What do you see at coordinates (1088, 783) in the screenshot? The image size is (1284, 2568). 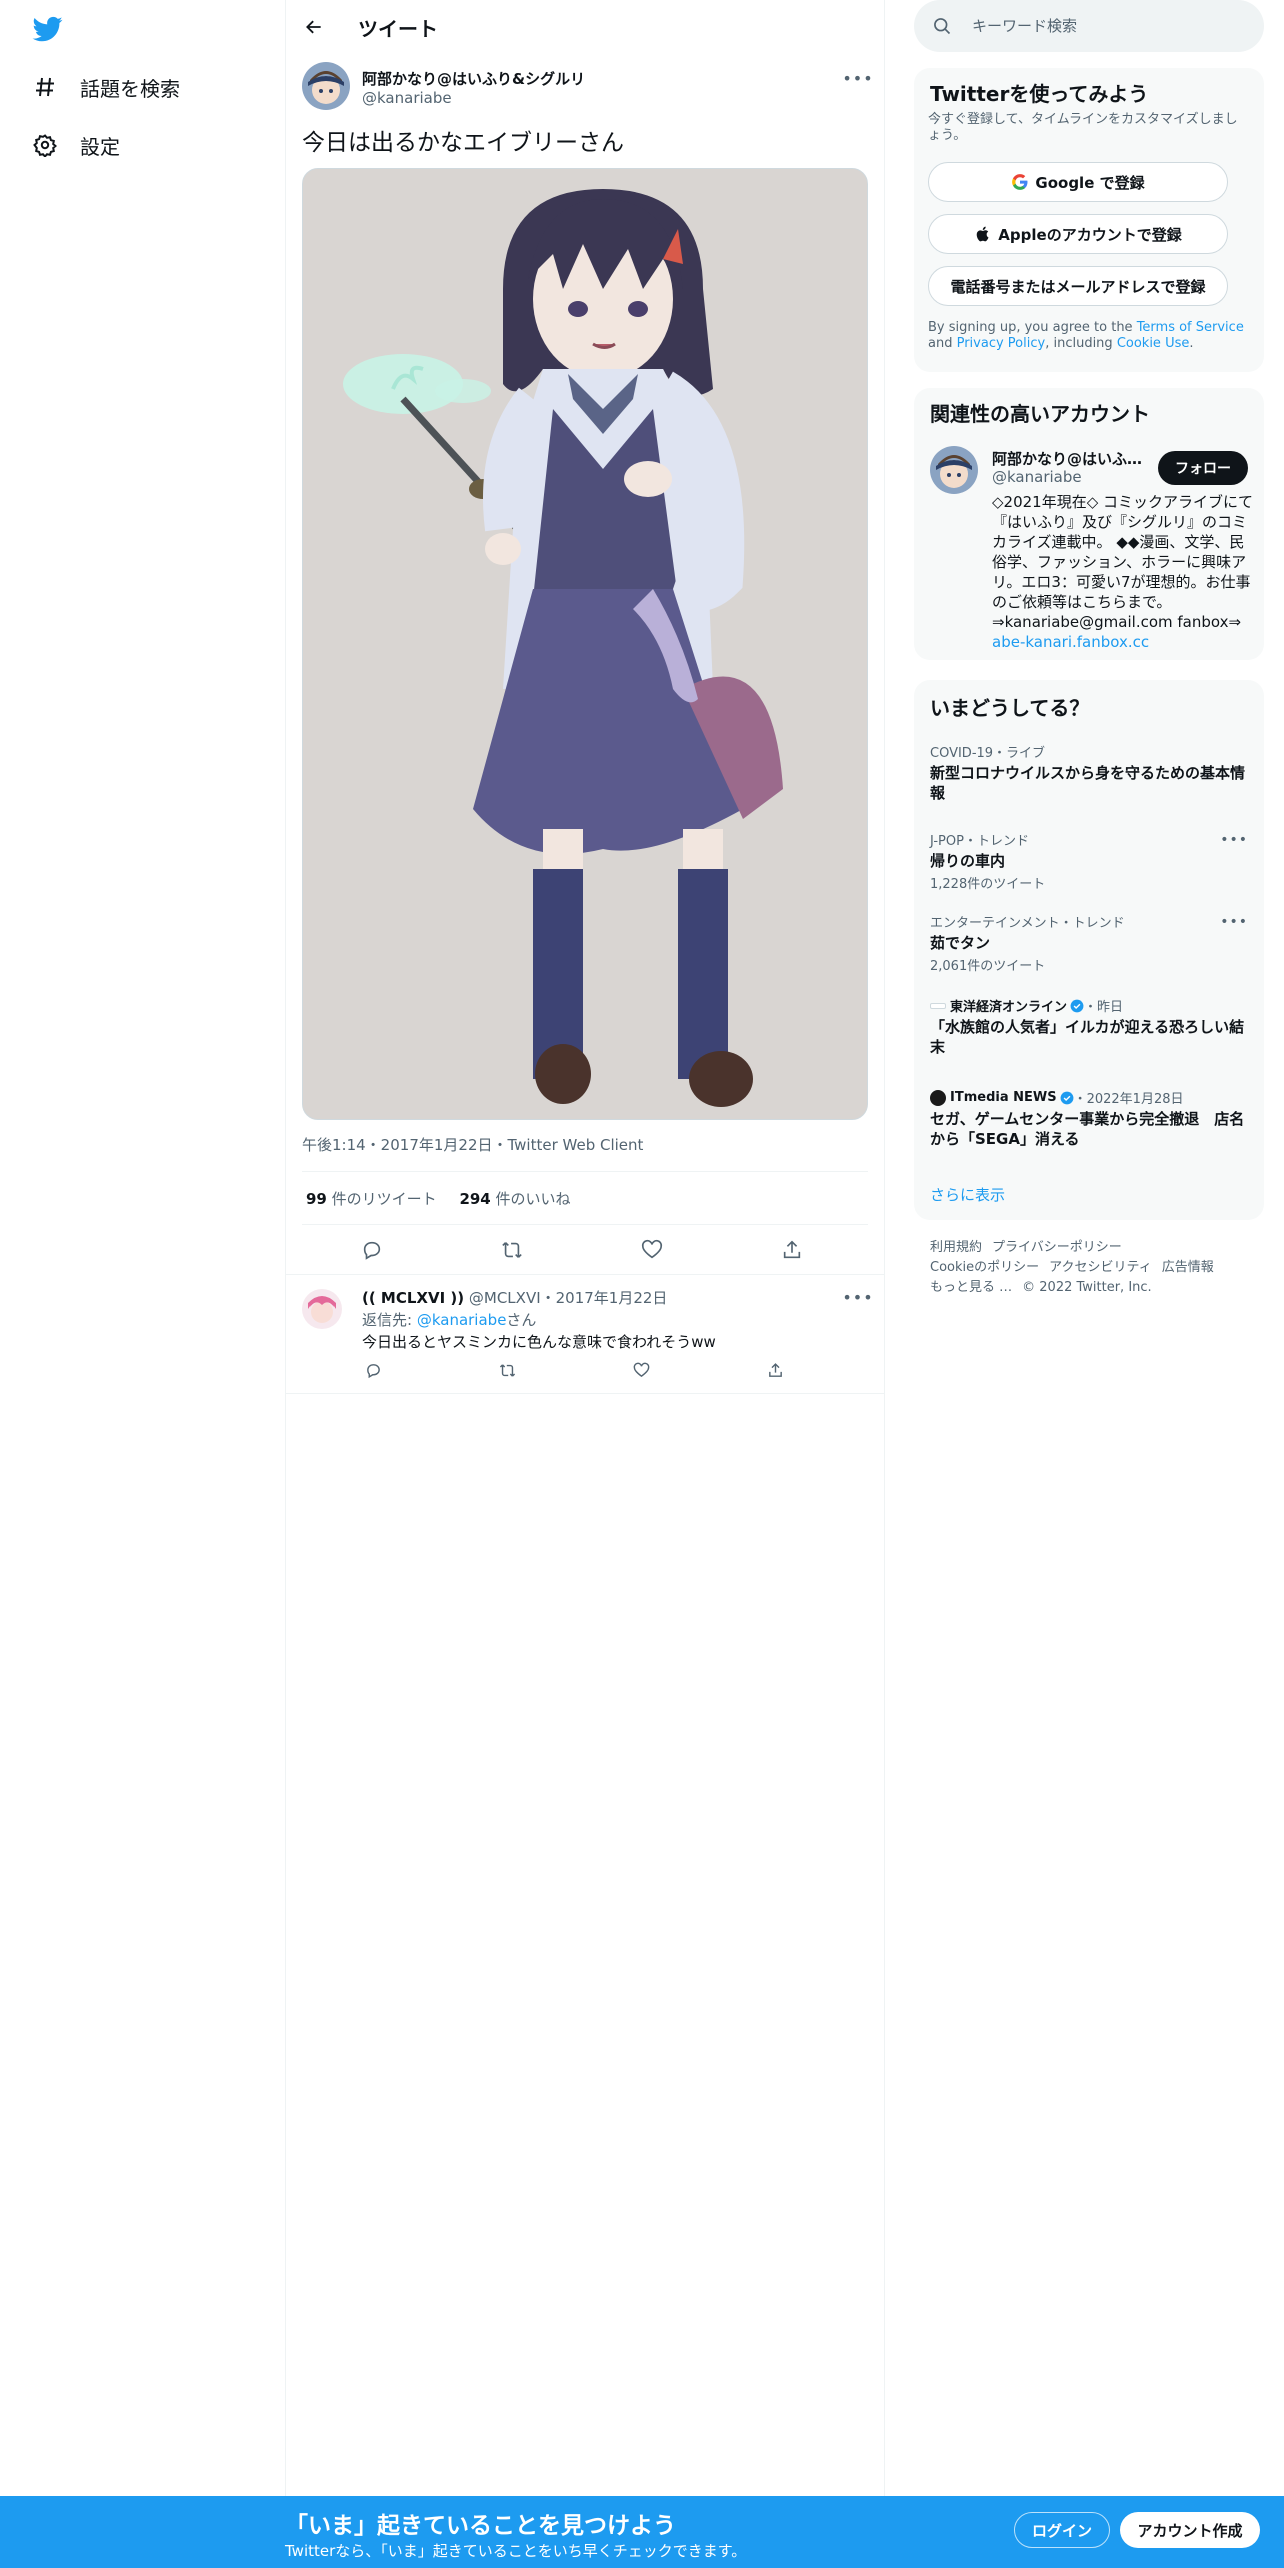 I see `trend-title: 新型コロナウイルスから身を守るための基本情報` at bounding box center [1088, 783].